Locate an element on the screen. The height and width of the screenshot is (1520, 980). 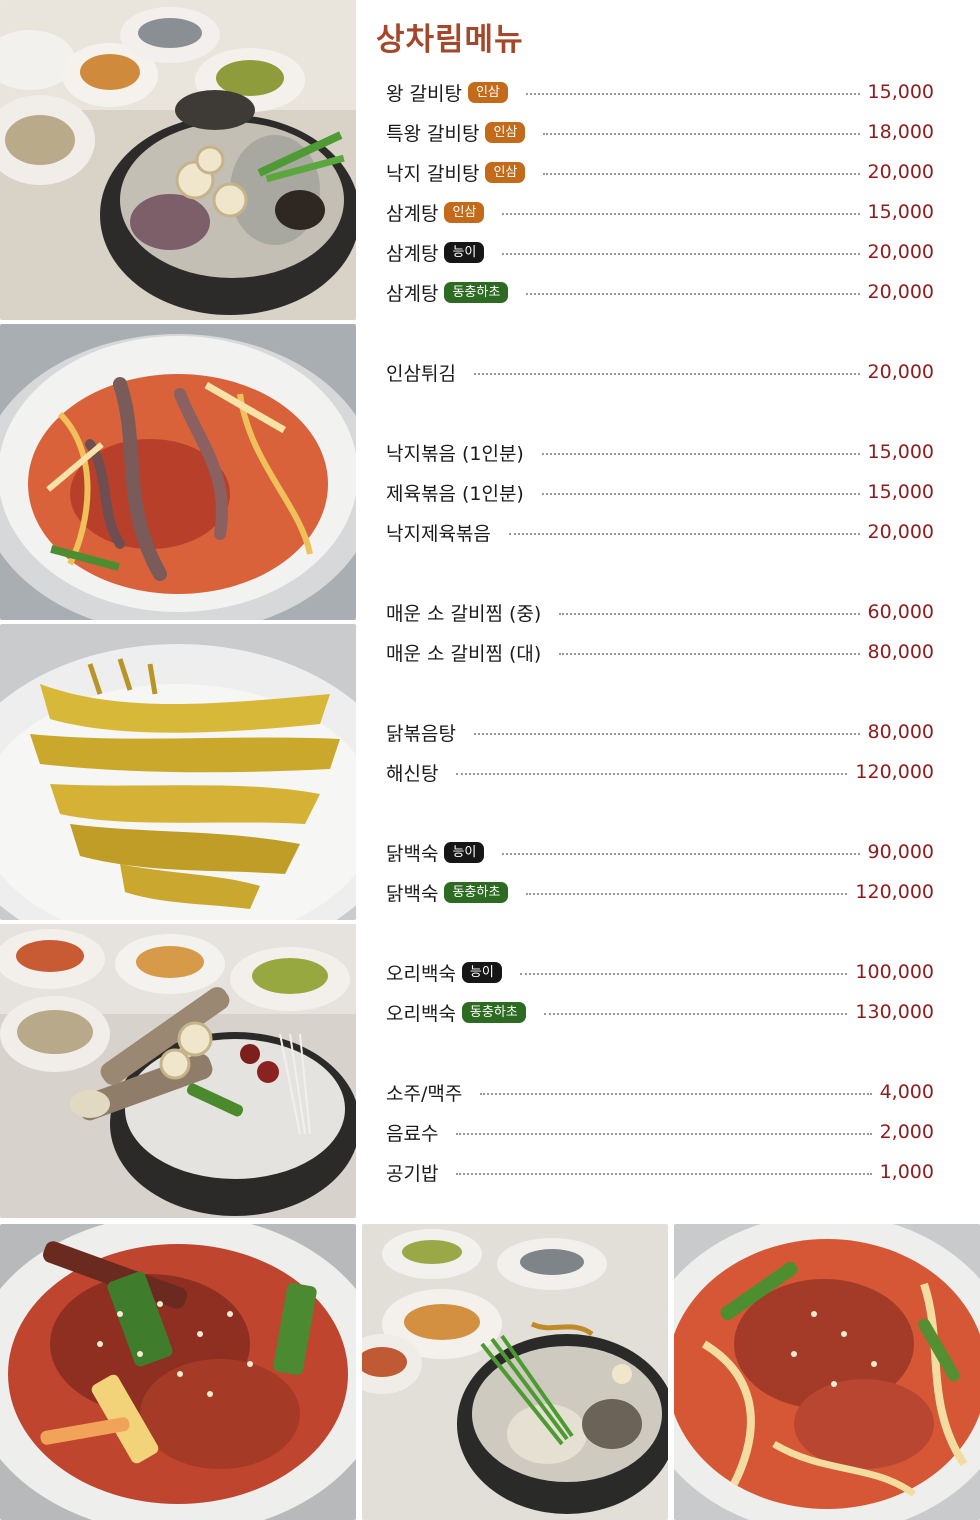
menu-item-name: 제육볶음 (1인분) is located at coordinates (455, 493).